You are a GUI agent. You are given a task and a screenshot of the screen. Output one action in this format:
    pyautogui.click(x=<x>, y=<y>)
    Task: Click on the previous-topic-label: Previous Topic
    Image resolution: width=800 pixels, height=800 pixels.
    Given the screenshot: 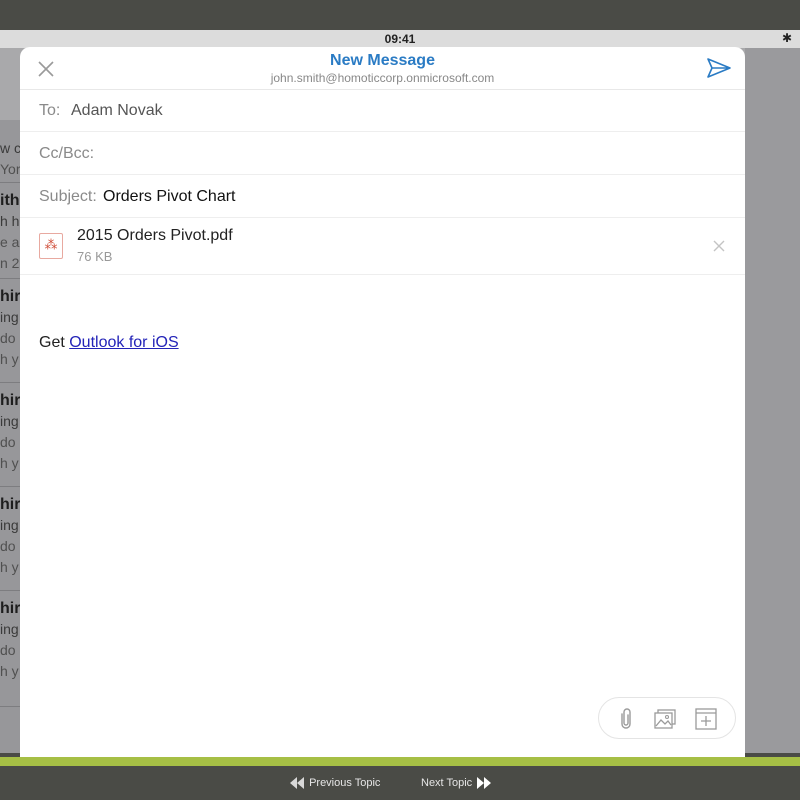 What is the action you would take?
    pyautogui.click(x=345, y=783)
    